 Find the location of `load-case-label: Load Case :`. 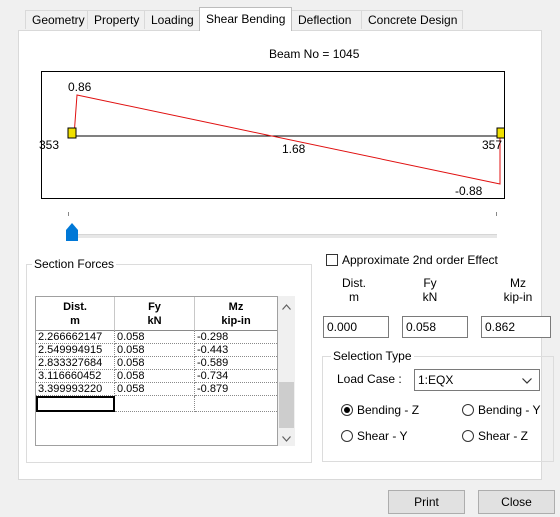

load-case-label: Load Case : is located at coordinates (369, 379).